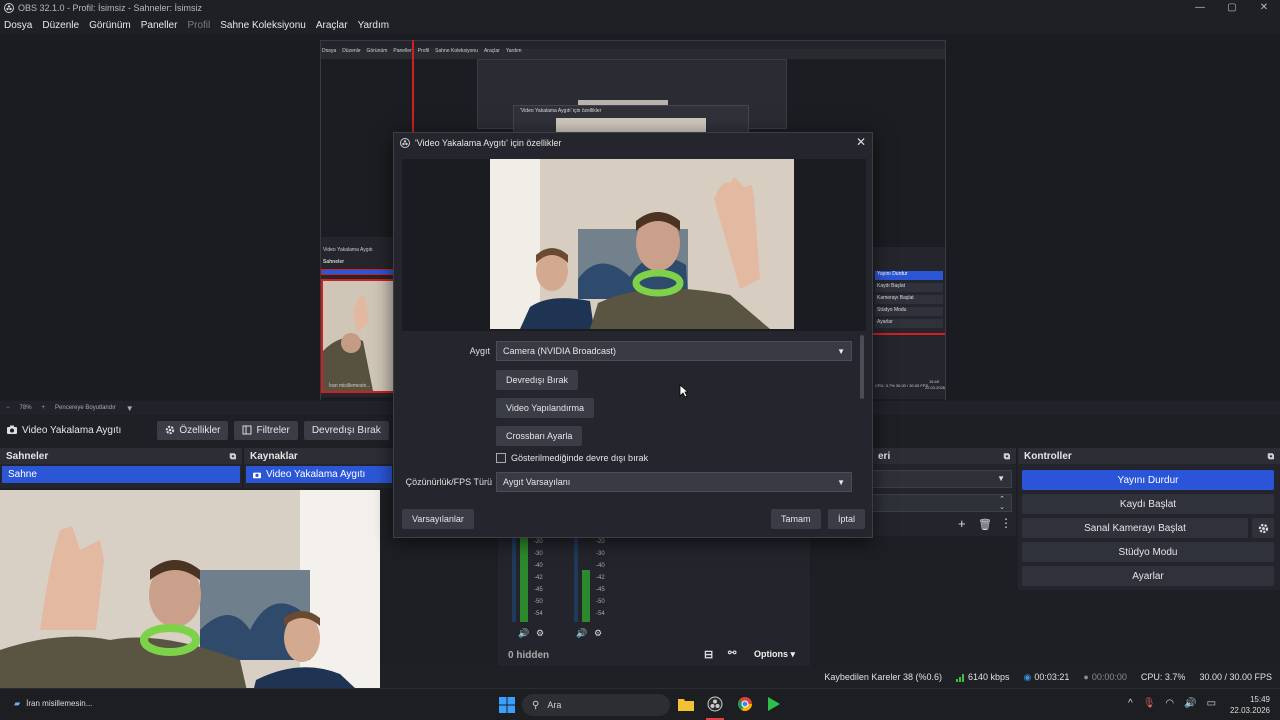  What do you see at coordinates (1190, 703) in the screenshot?
I see `volume-icon: 🔊` at bounding box center [1190, 703].